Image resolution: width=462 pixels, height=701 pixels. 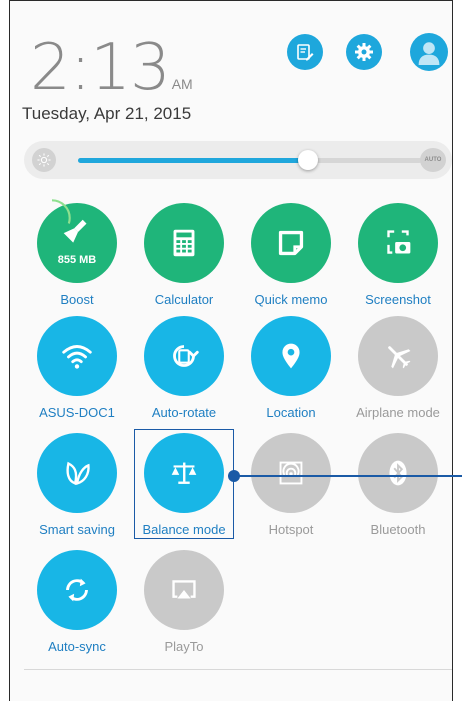 I want to click on bluetooth-icon, so click(x=398, y=473).